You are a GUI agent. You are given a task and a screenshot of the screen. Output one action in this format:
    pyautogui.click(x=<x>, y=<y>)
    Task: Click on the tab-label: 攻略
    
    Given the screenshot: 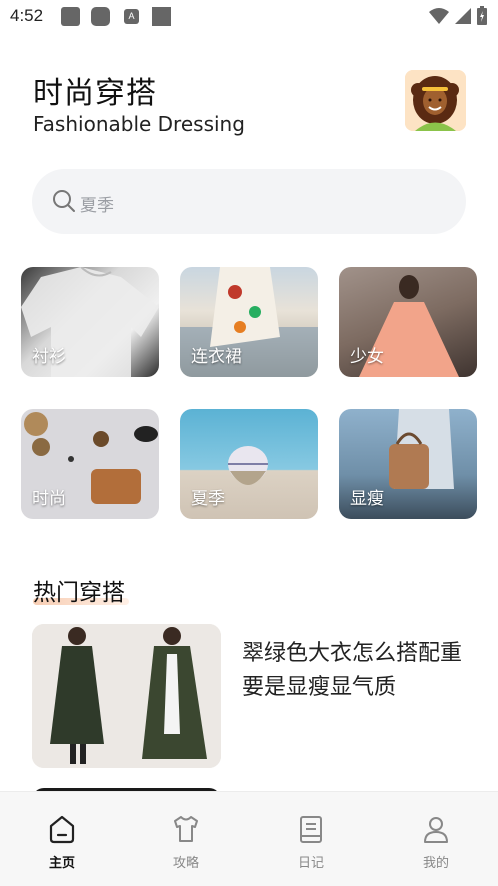 What is the action you would take?
    pyautogui.click(x=185, y=863)
    